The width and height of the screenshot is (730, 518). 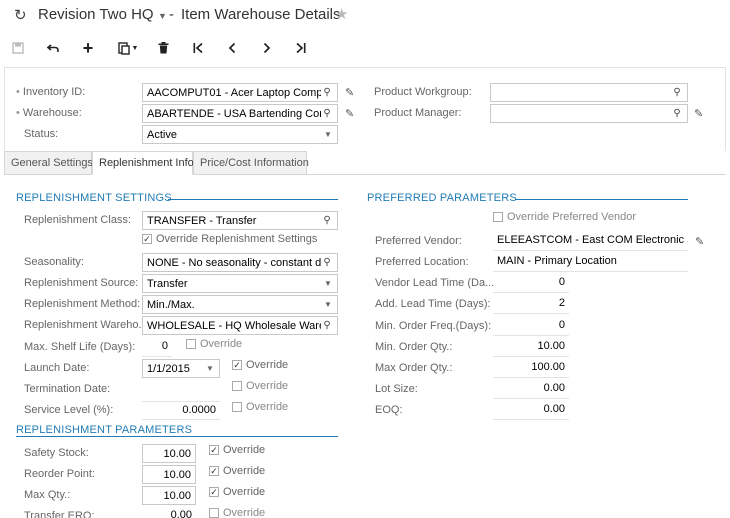 I want to click on reorder-point-field: 10.00, so click(x=169, y=474).